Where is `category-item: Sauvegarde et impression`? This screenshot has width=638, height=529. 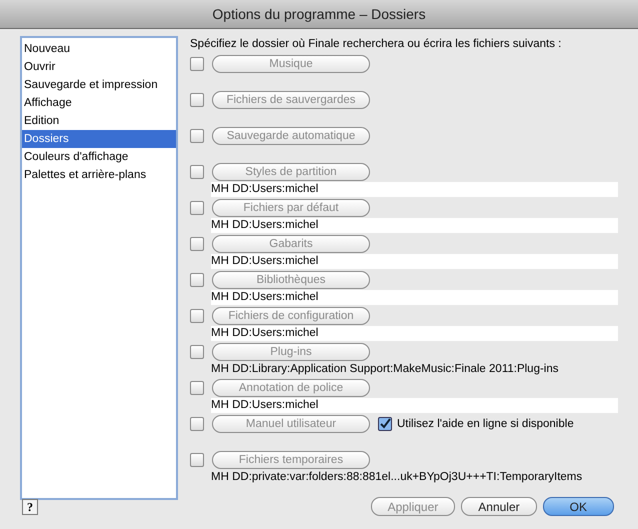
category-item: Sauvegarde et impression is located at coordinates (99, 85).